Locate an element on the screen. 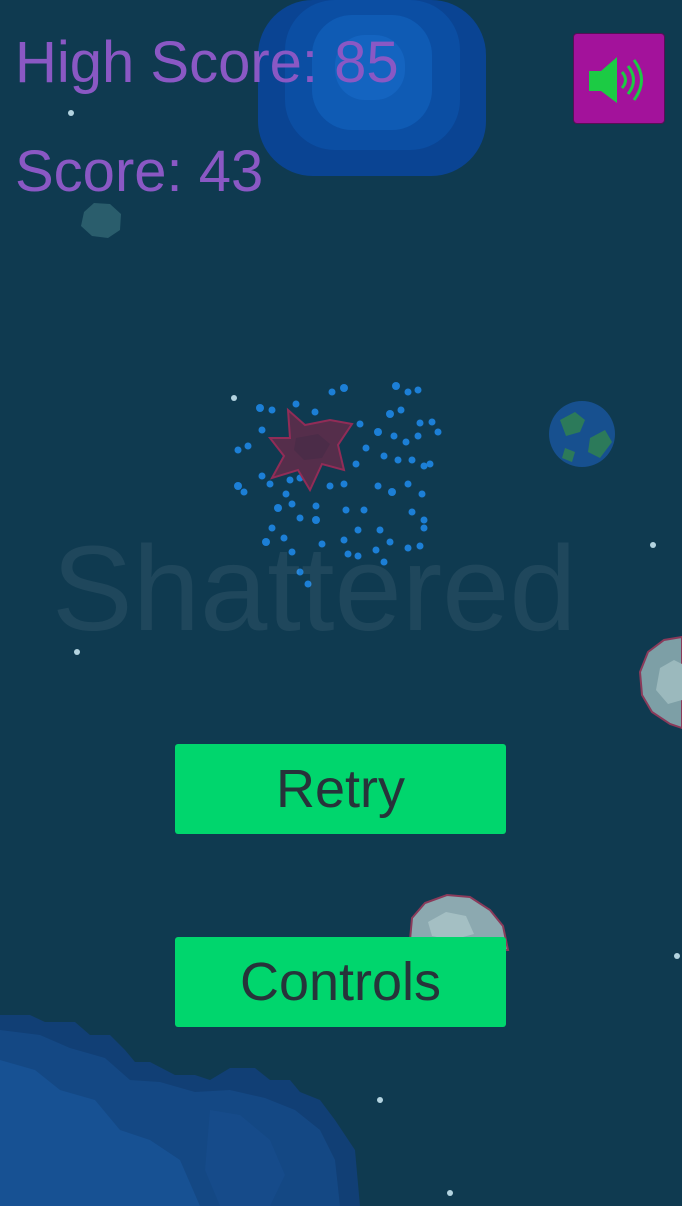 Image resolution: width=682 pixels, height=1206 pixels. retry-button: Retry is located at coordinates (340, 789).